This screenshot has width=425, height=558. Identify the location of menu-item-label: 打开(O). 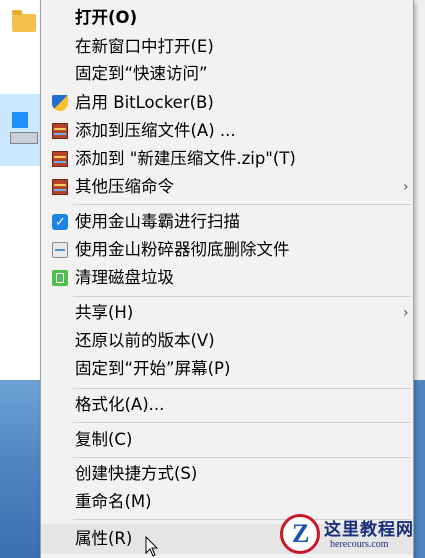
(106, 17).